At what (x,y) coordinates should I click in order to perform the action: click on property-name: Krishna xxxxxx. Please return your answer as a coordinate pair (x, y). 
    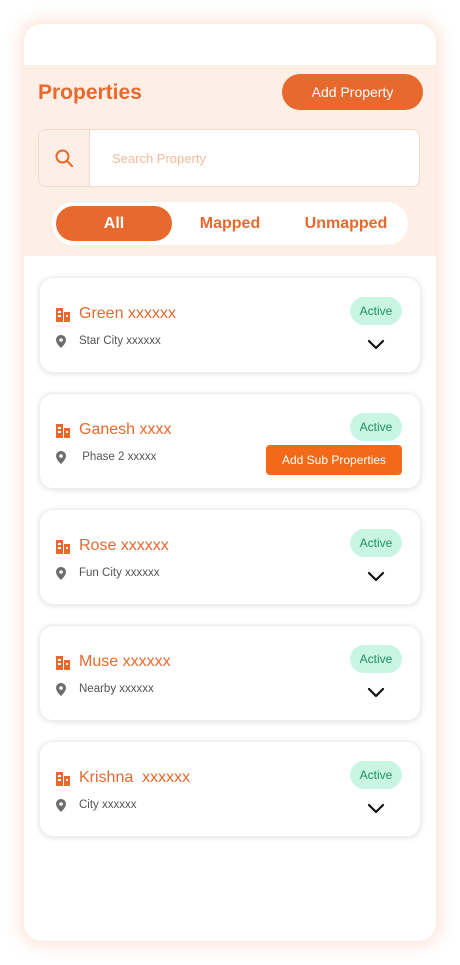
    Looking at the image, I should click on (135, 777).